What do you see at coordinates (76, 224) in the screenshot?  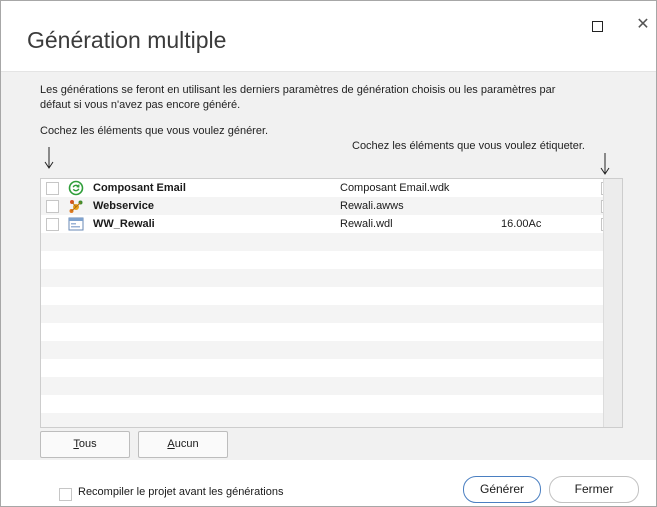 I see `window-project-icon` at bounding box center [76, 224].